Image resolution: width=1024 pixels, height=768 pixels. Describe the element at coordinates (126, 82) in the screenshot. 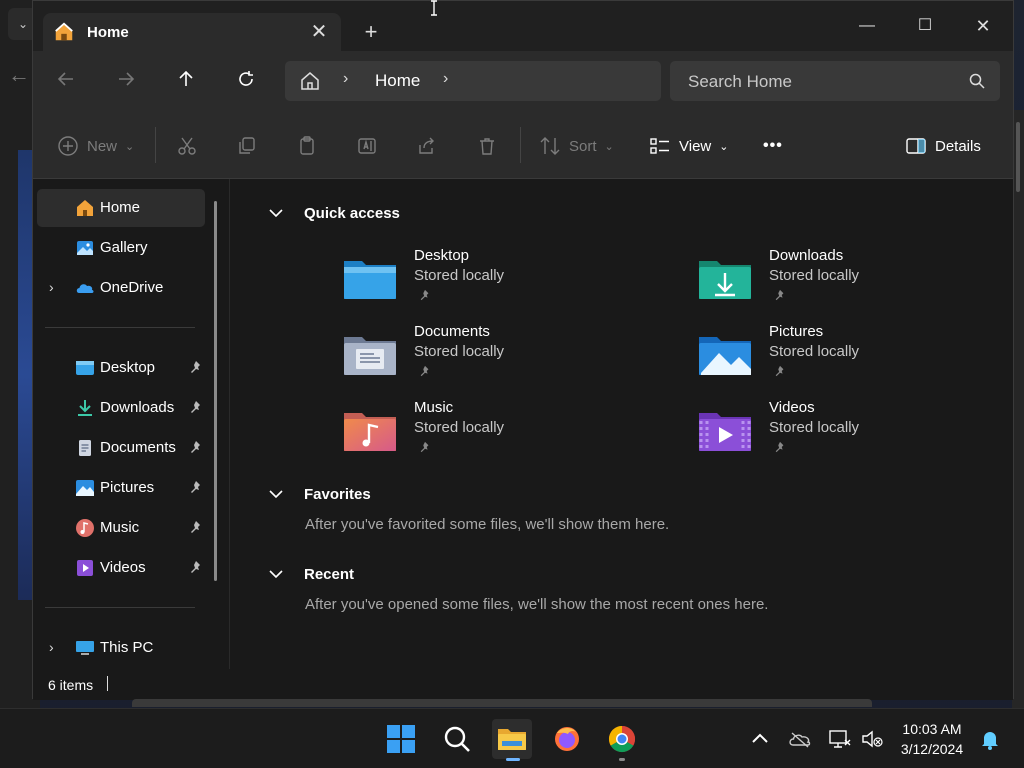

I see `forward-button` at that location.